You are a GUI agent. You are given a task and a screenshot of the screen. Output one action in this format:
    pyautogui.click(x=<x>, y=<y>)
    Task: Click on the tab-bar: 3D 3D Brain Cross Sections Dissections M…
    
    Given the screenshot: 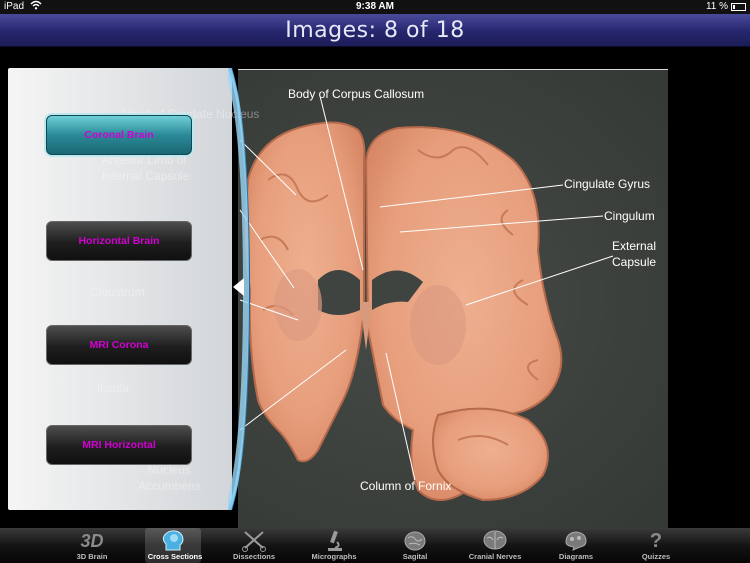 What is the action you would take?
    pyautogui.click(x=375, y=545)
    